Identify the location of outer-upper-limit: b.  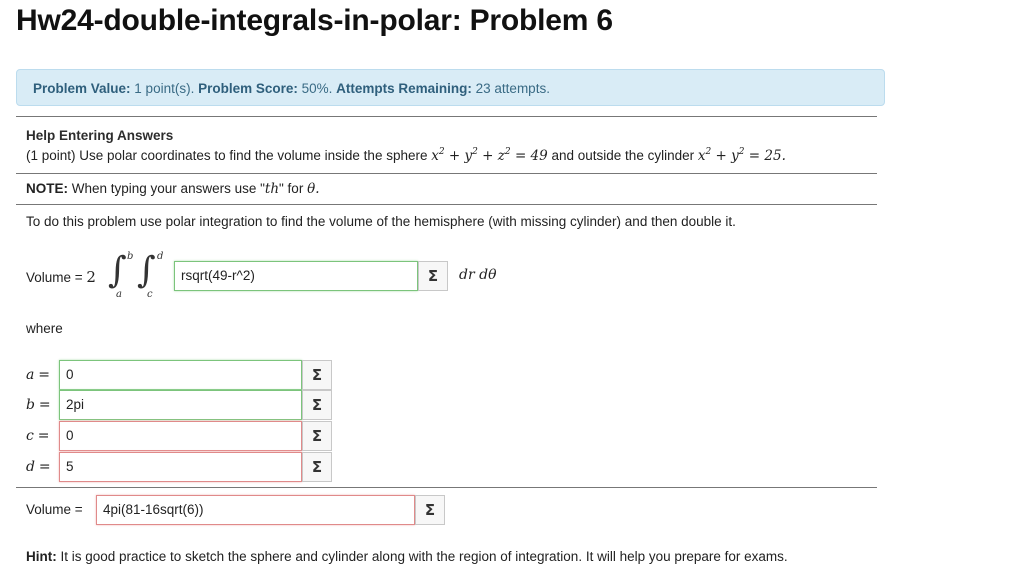
(130, 256).